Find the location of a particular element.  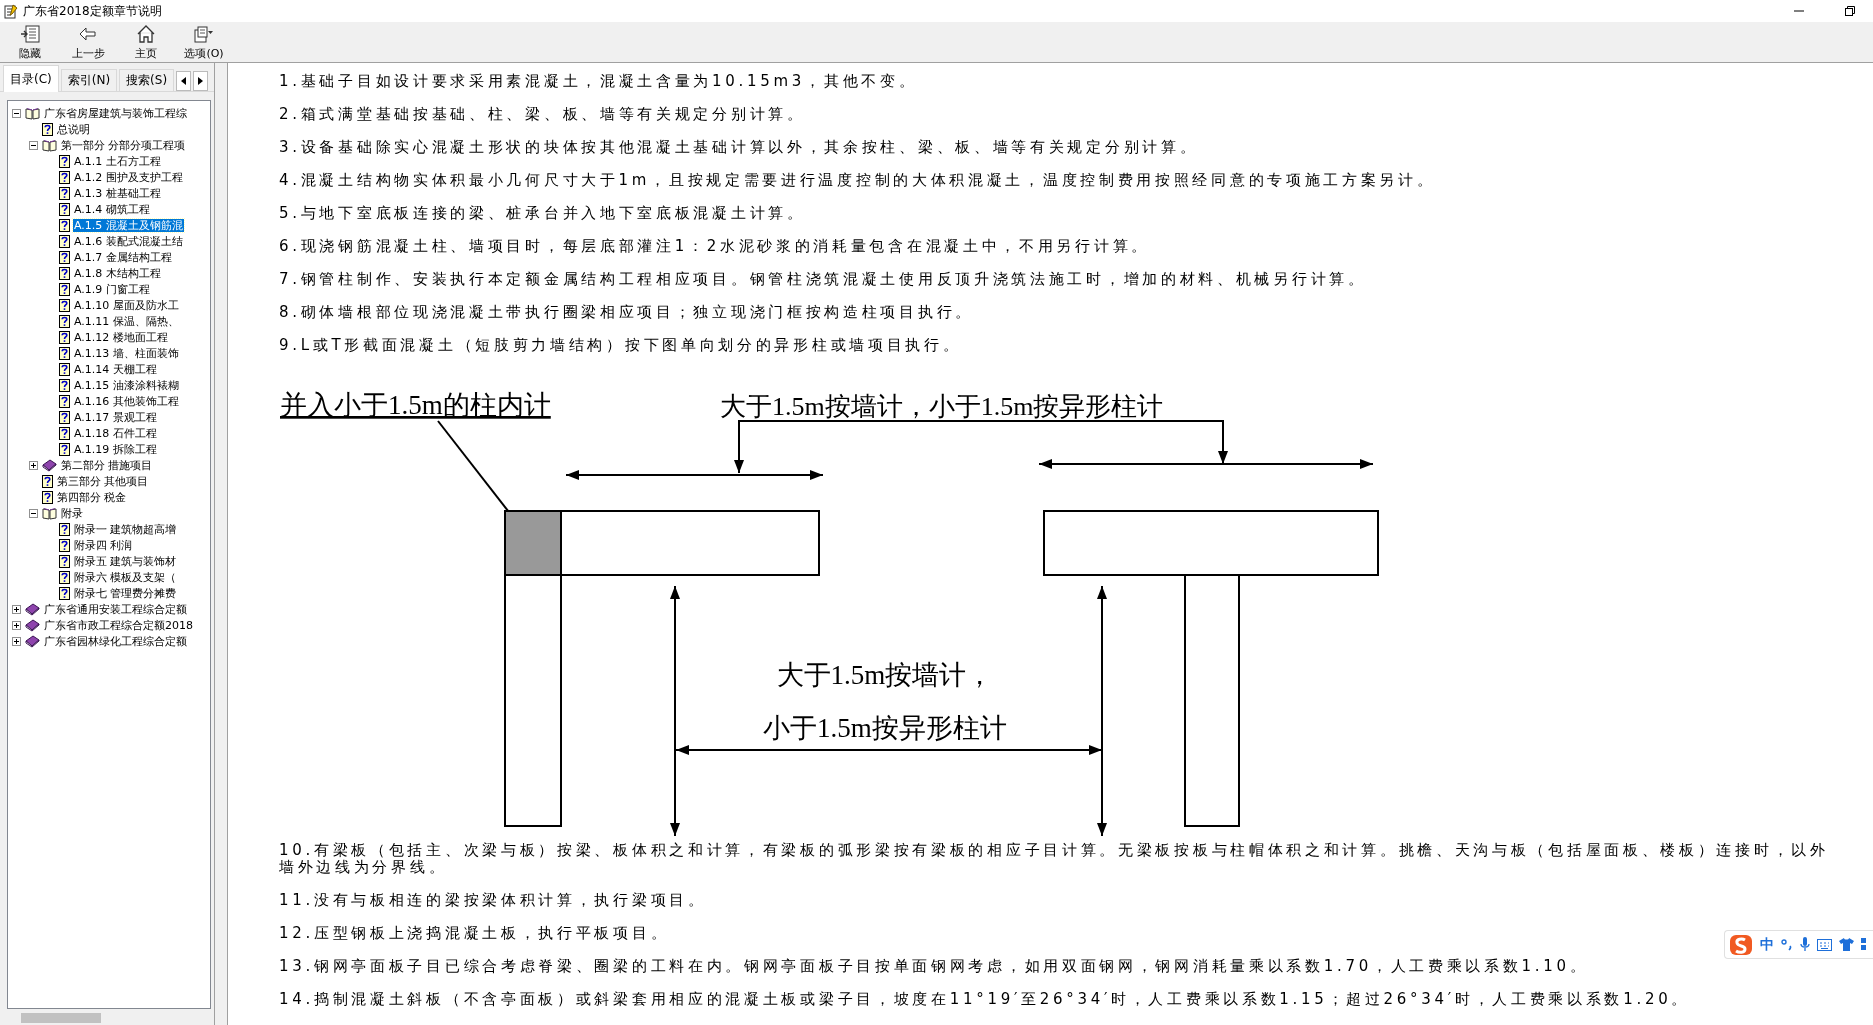

tree-item: A.1.11 保温、隔热、 is located at coordinates (126, 321).